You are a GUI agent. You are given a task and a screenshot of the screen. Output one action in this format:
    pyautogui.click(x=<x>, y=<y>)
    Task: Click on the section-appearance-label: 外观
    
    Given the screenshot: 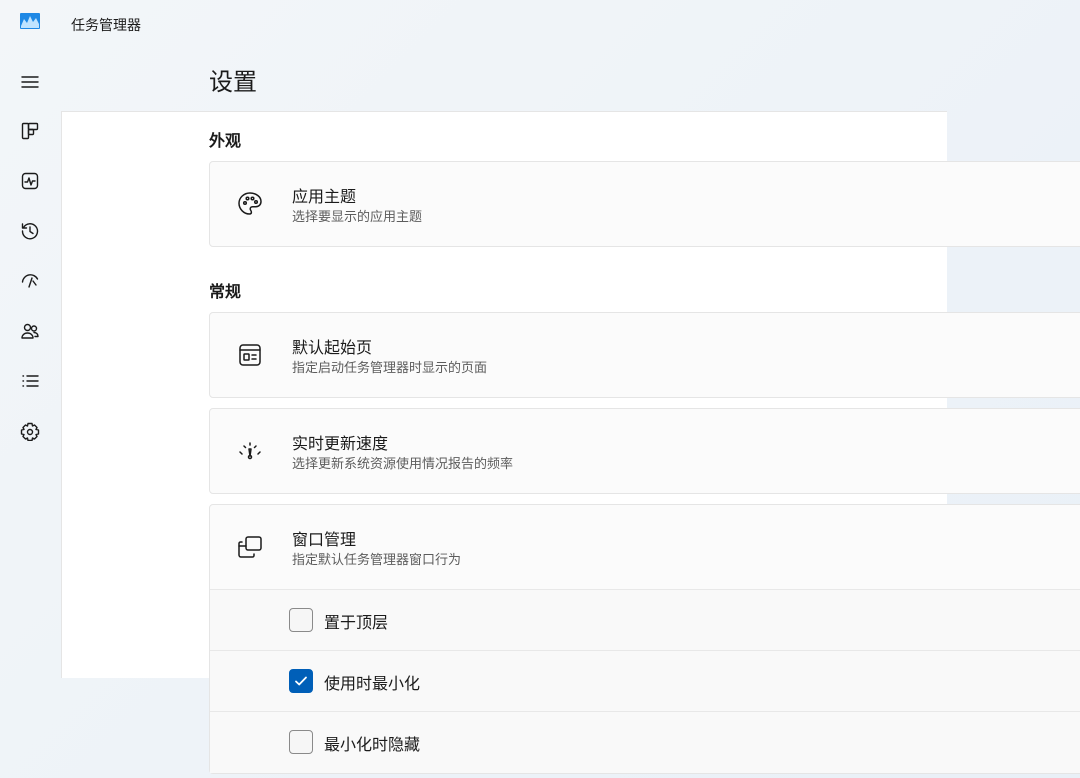 What is the action you would take?
    pyautogui.click(x=225, y=140)
    